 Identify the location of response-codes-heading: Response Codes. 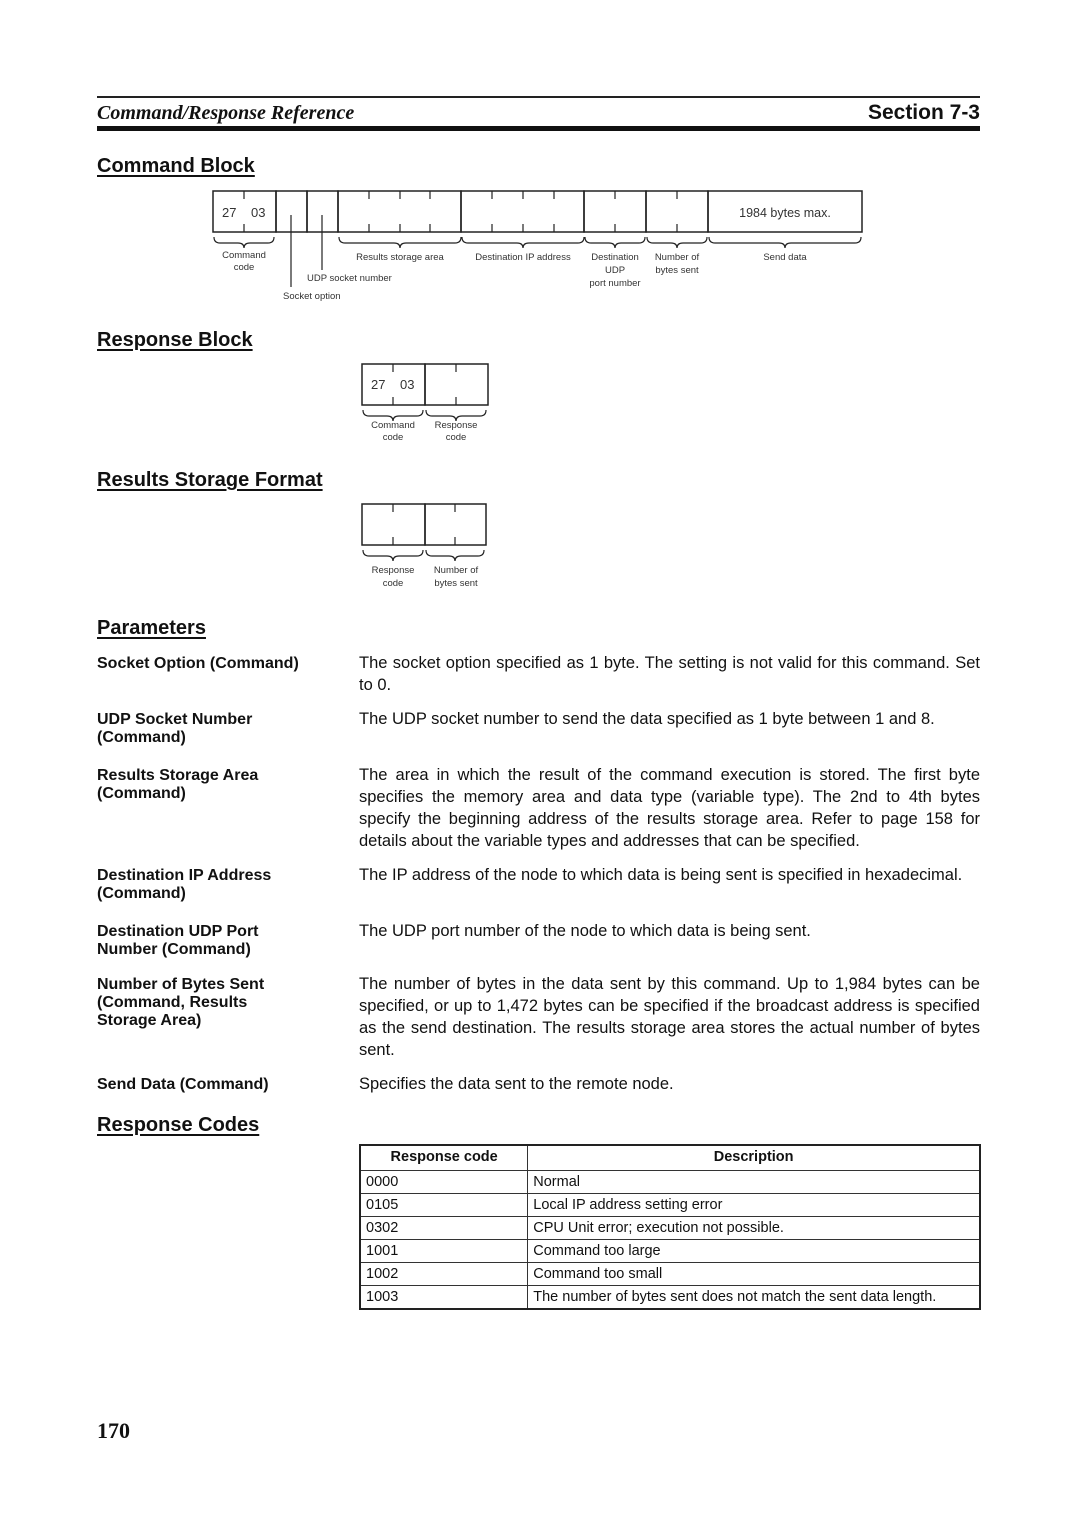
(178, 1125).